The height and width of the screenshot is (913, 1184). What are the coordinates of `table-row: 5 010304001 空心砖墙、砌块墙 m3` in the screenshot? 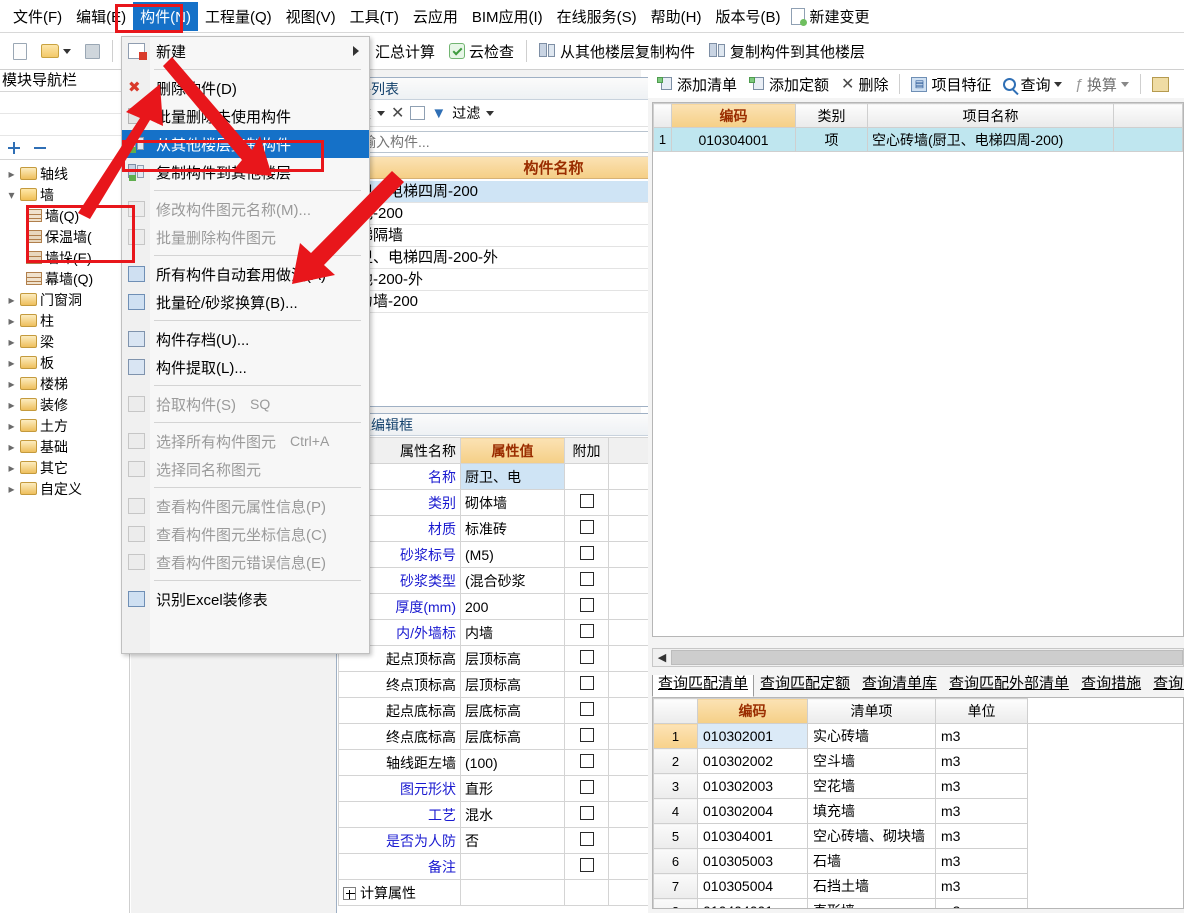 It's located at (918, 836).